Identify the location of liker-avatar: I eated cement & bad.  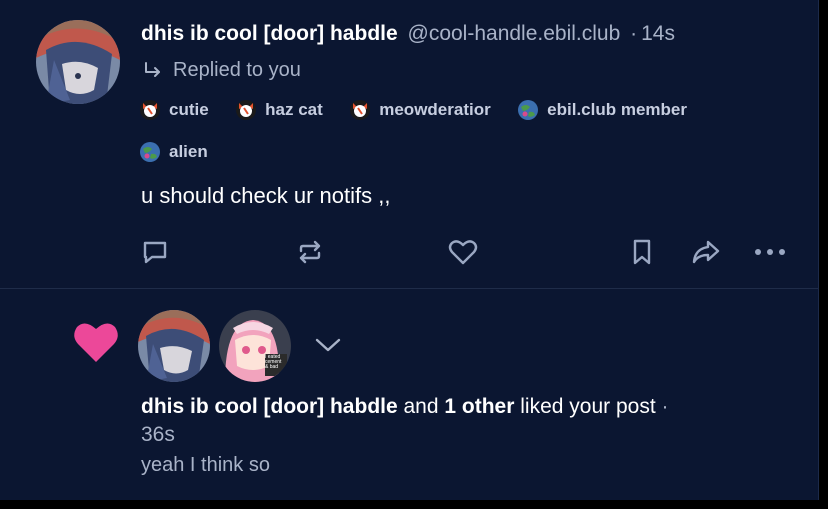
(255, 346).